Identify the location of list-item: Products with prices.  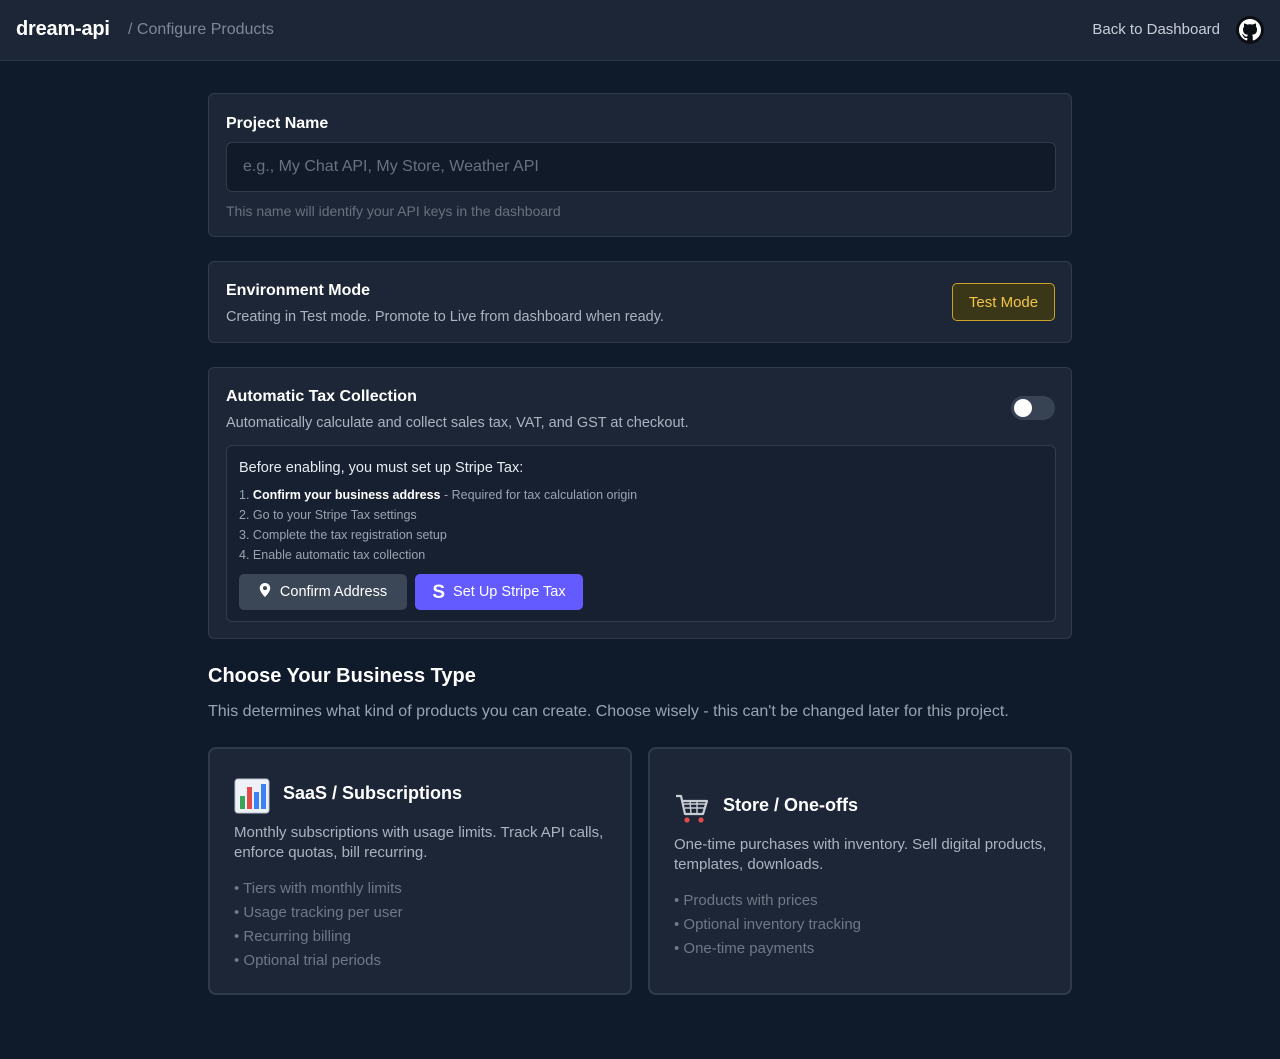
(767, 901).